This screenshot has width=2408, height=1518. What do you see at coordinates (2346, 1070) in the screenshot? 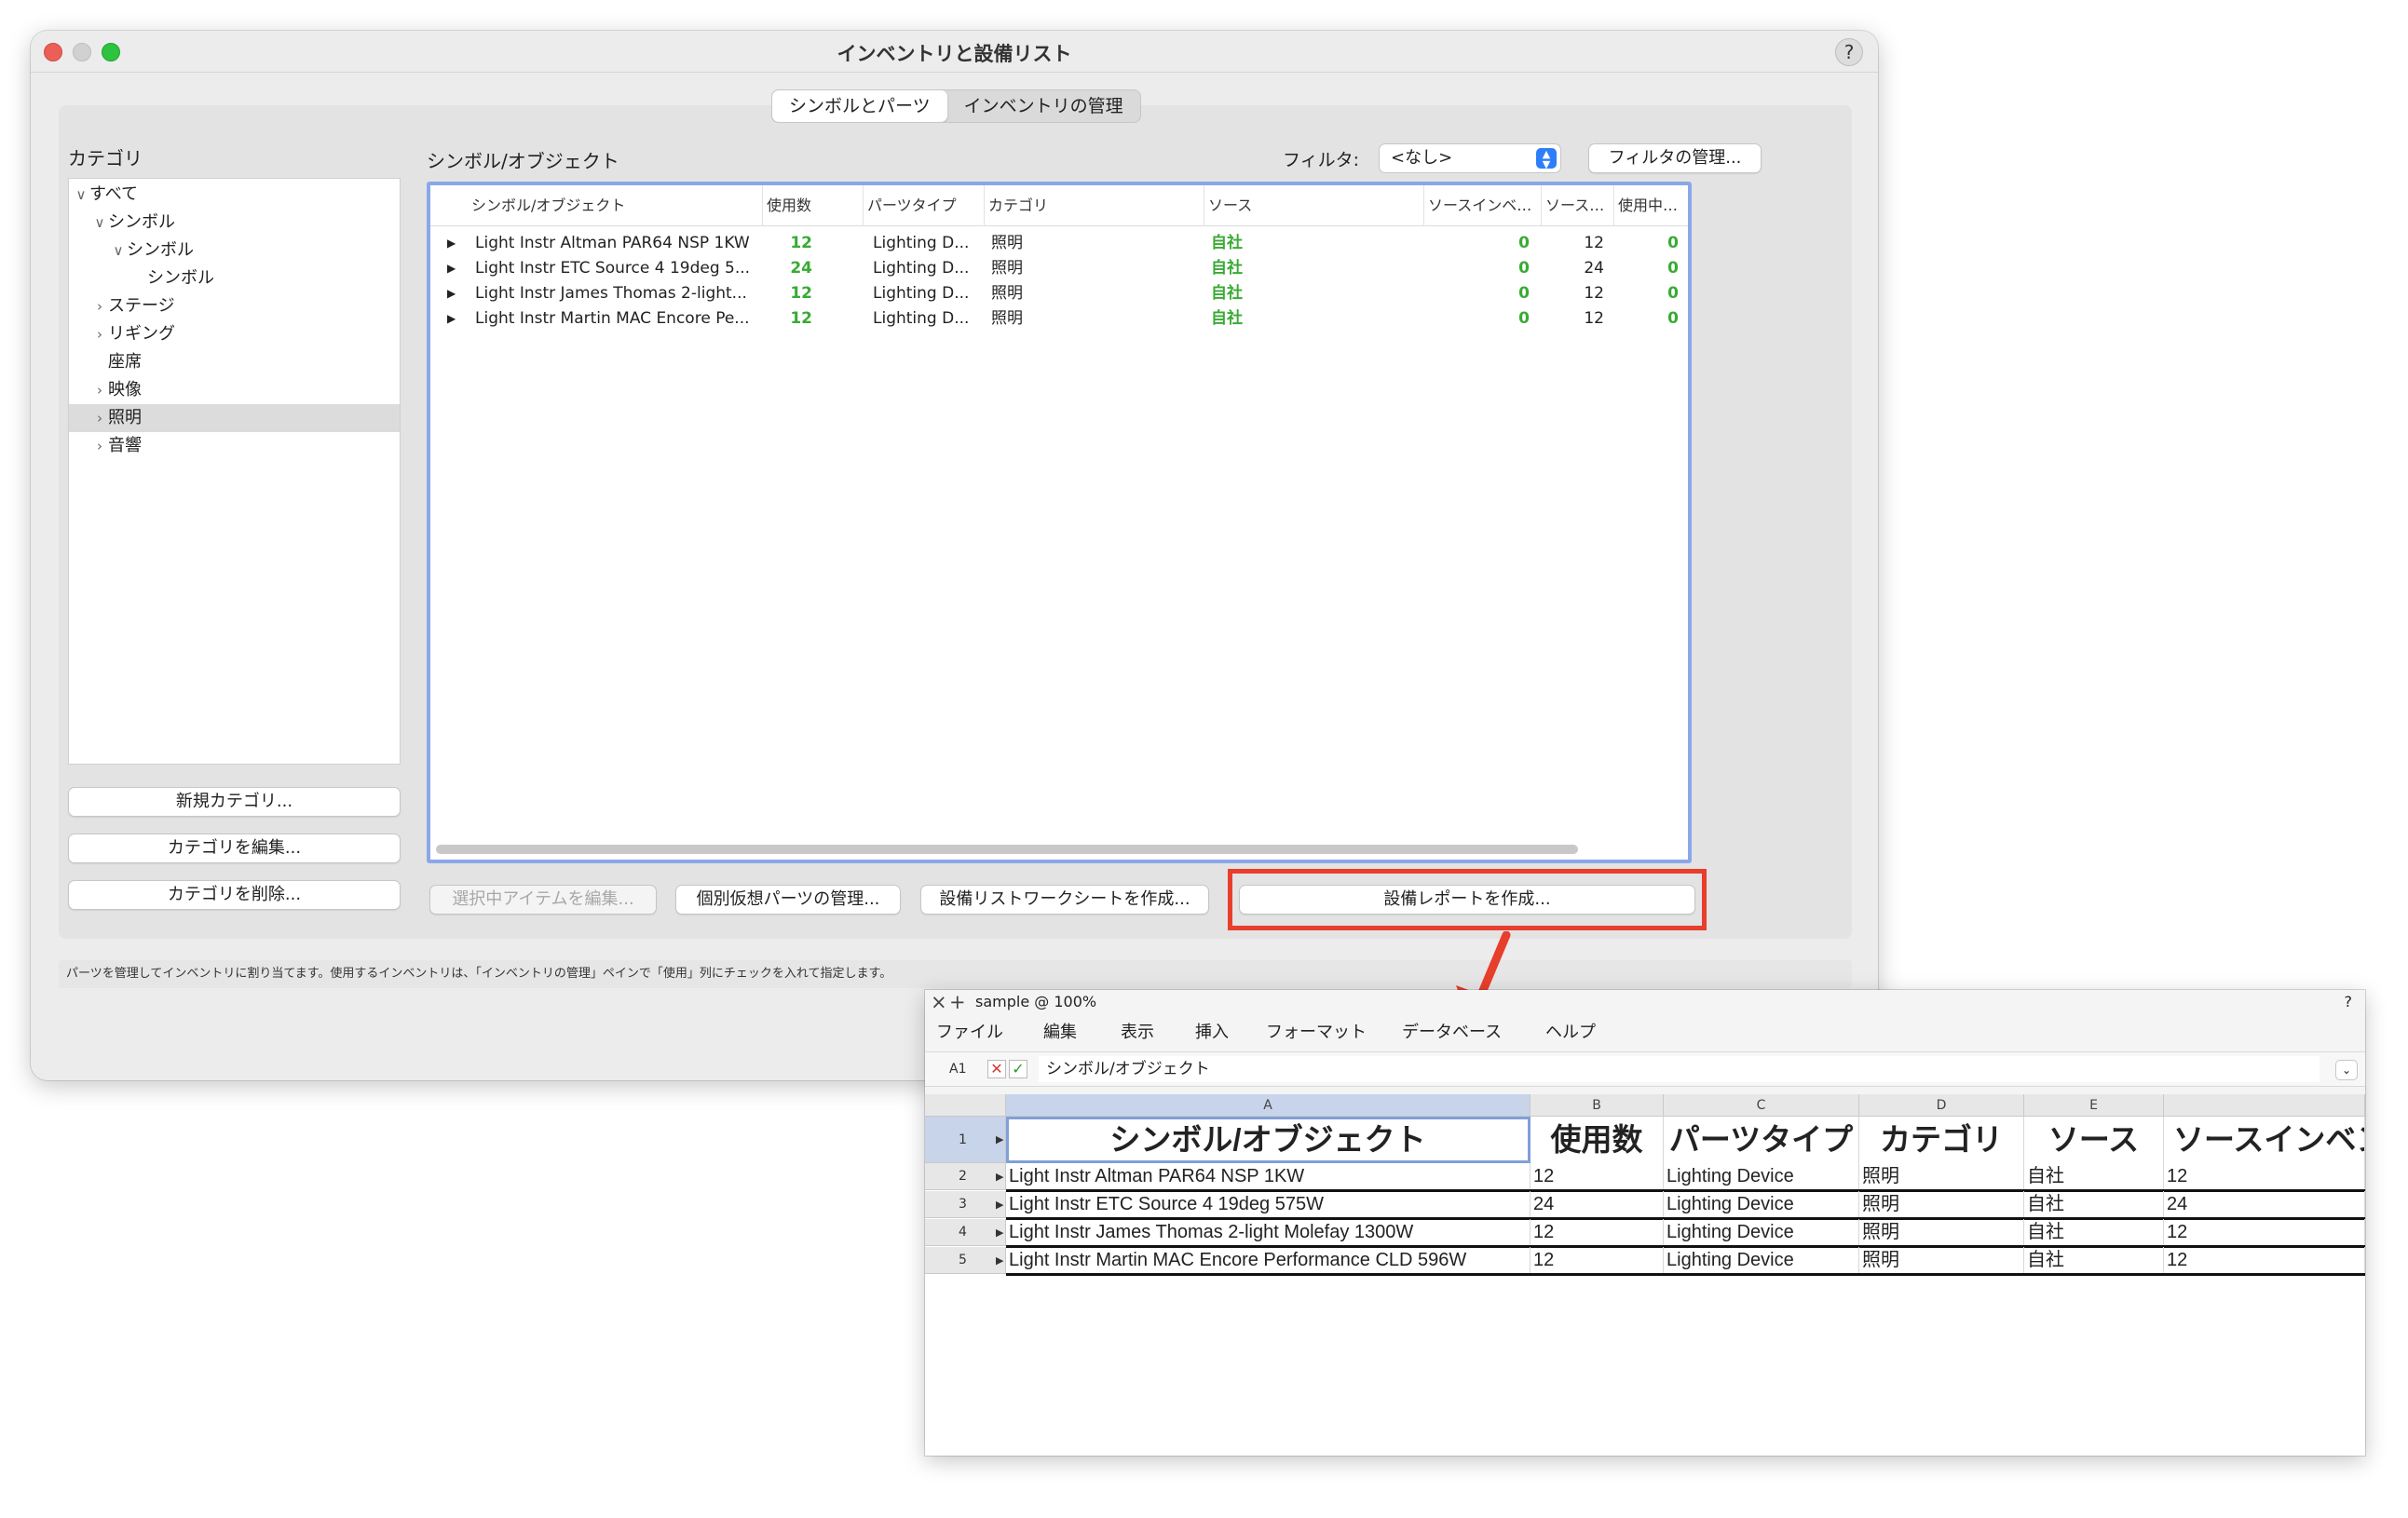
I see `chevron-down-icon: ⌄` at bounding box center [2346, 1070].